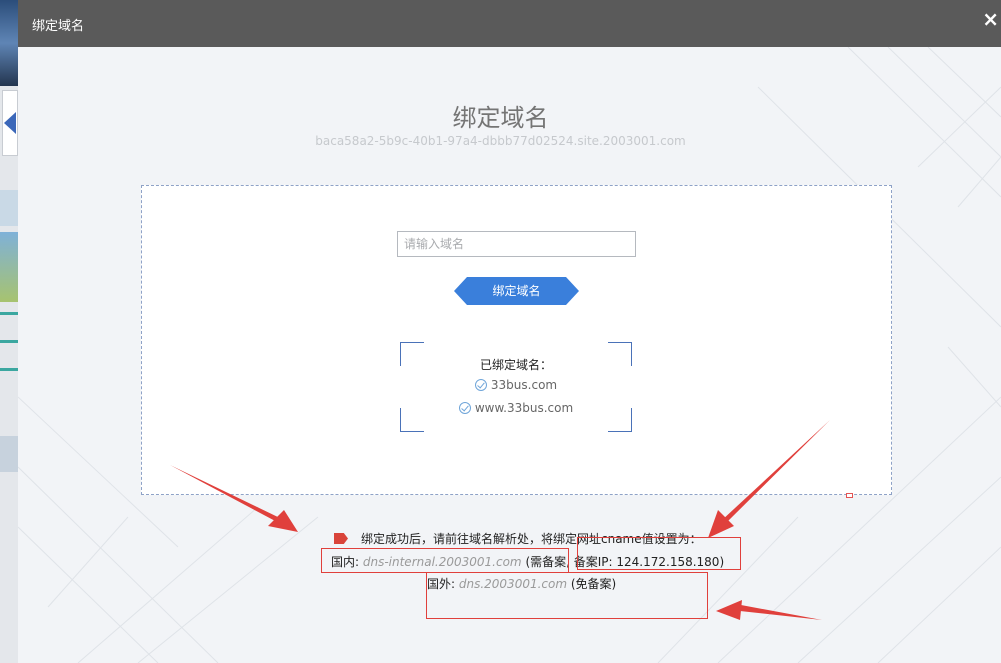  I want to click on page-heading: 绑定域名, so click(500, 118).